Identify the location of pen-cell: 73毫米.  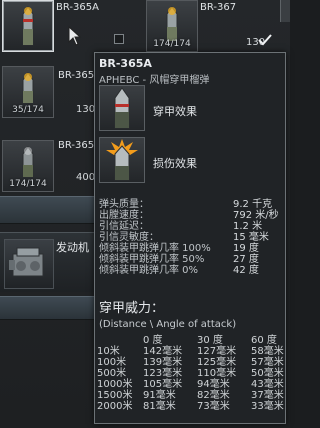
(213, 406).